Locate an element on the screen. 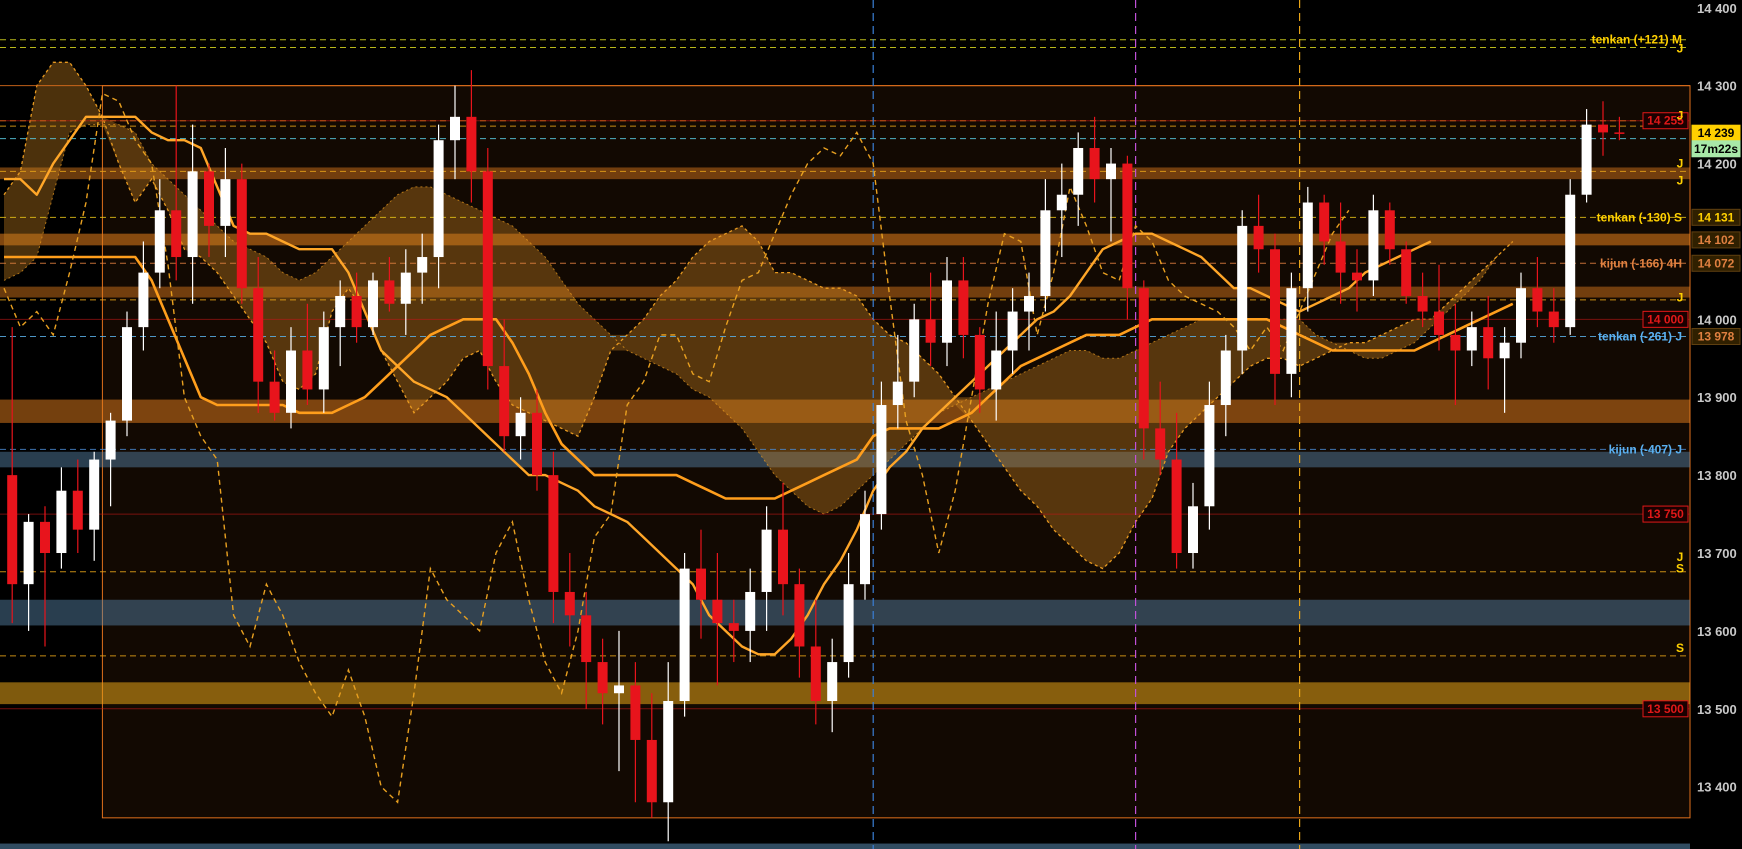  y-tick-label: 14 400 is located at coordinates (1717, 8).